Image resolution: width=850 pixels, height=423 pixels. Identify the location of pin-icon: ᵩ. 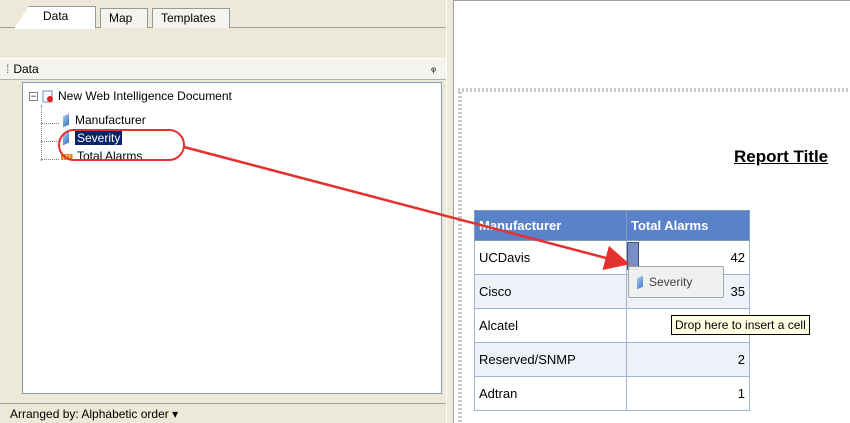
(433, 68).